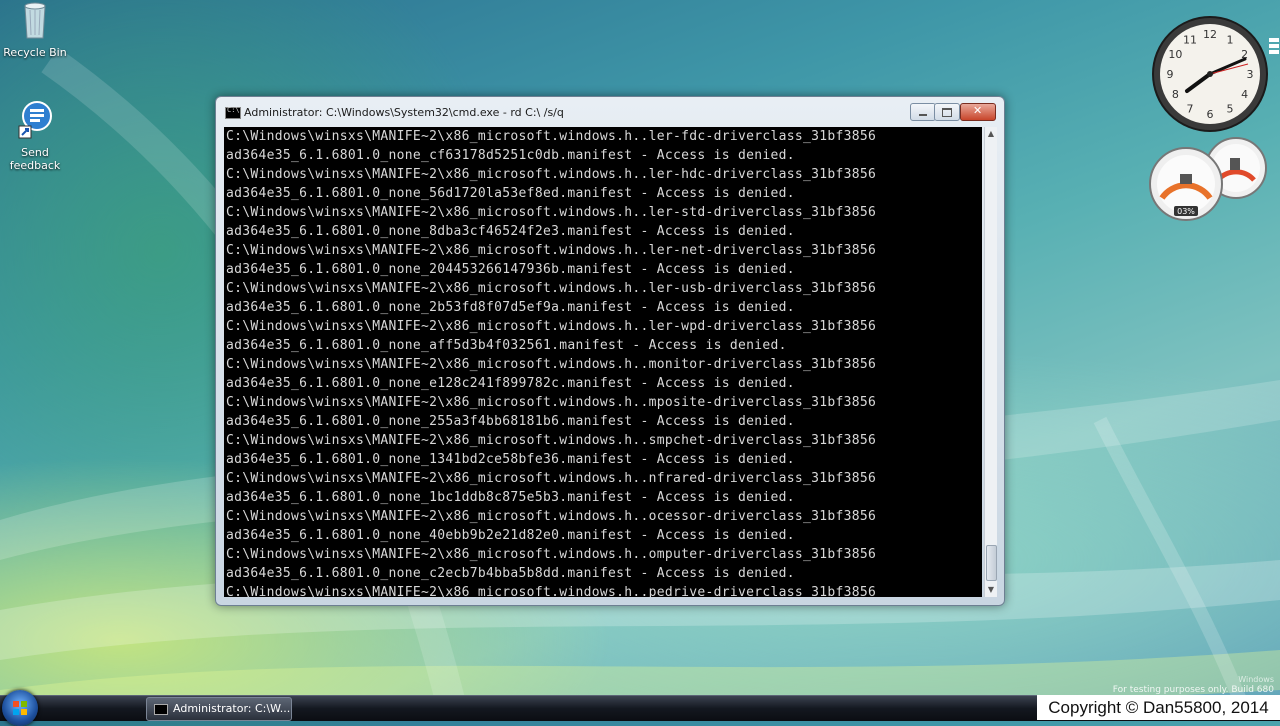 The height and width of the screenshot is (726, 1280). I want to click on watermark-line-1: Windows, so click(1256, 679).